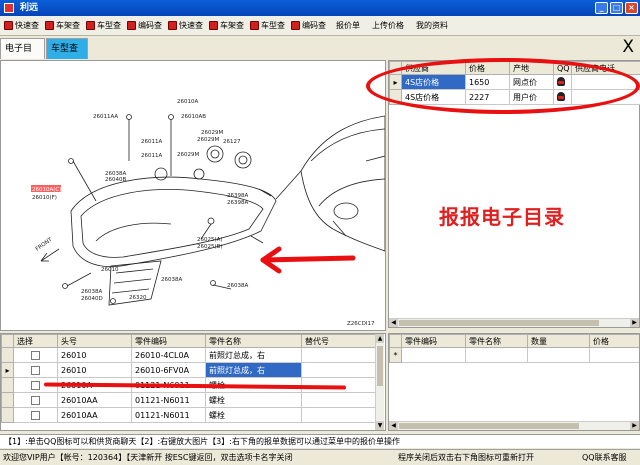 This screenshot has width=640, height=465. Describe the element at coordinates (22, 48) in the screenshot. I see `tab-catalog: 电子目录` at that location.